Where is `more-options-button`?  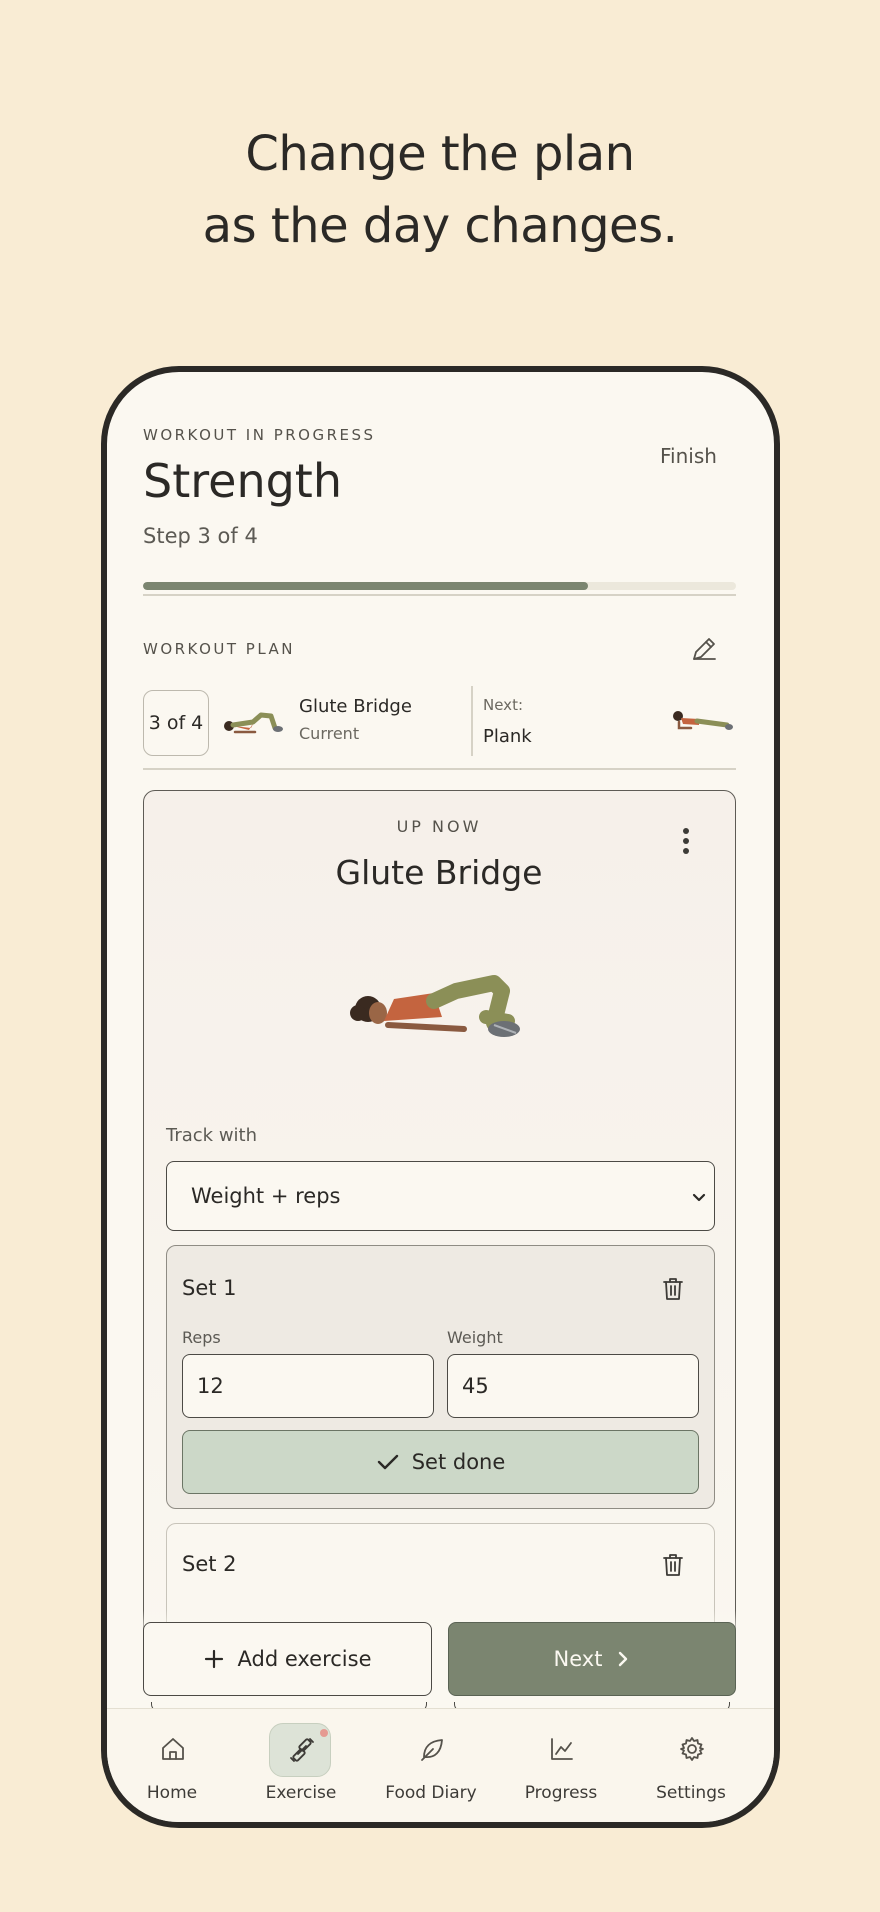
more-options-button is located at coordinates (686, 841).